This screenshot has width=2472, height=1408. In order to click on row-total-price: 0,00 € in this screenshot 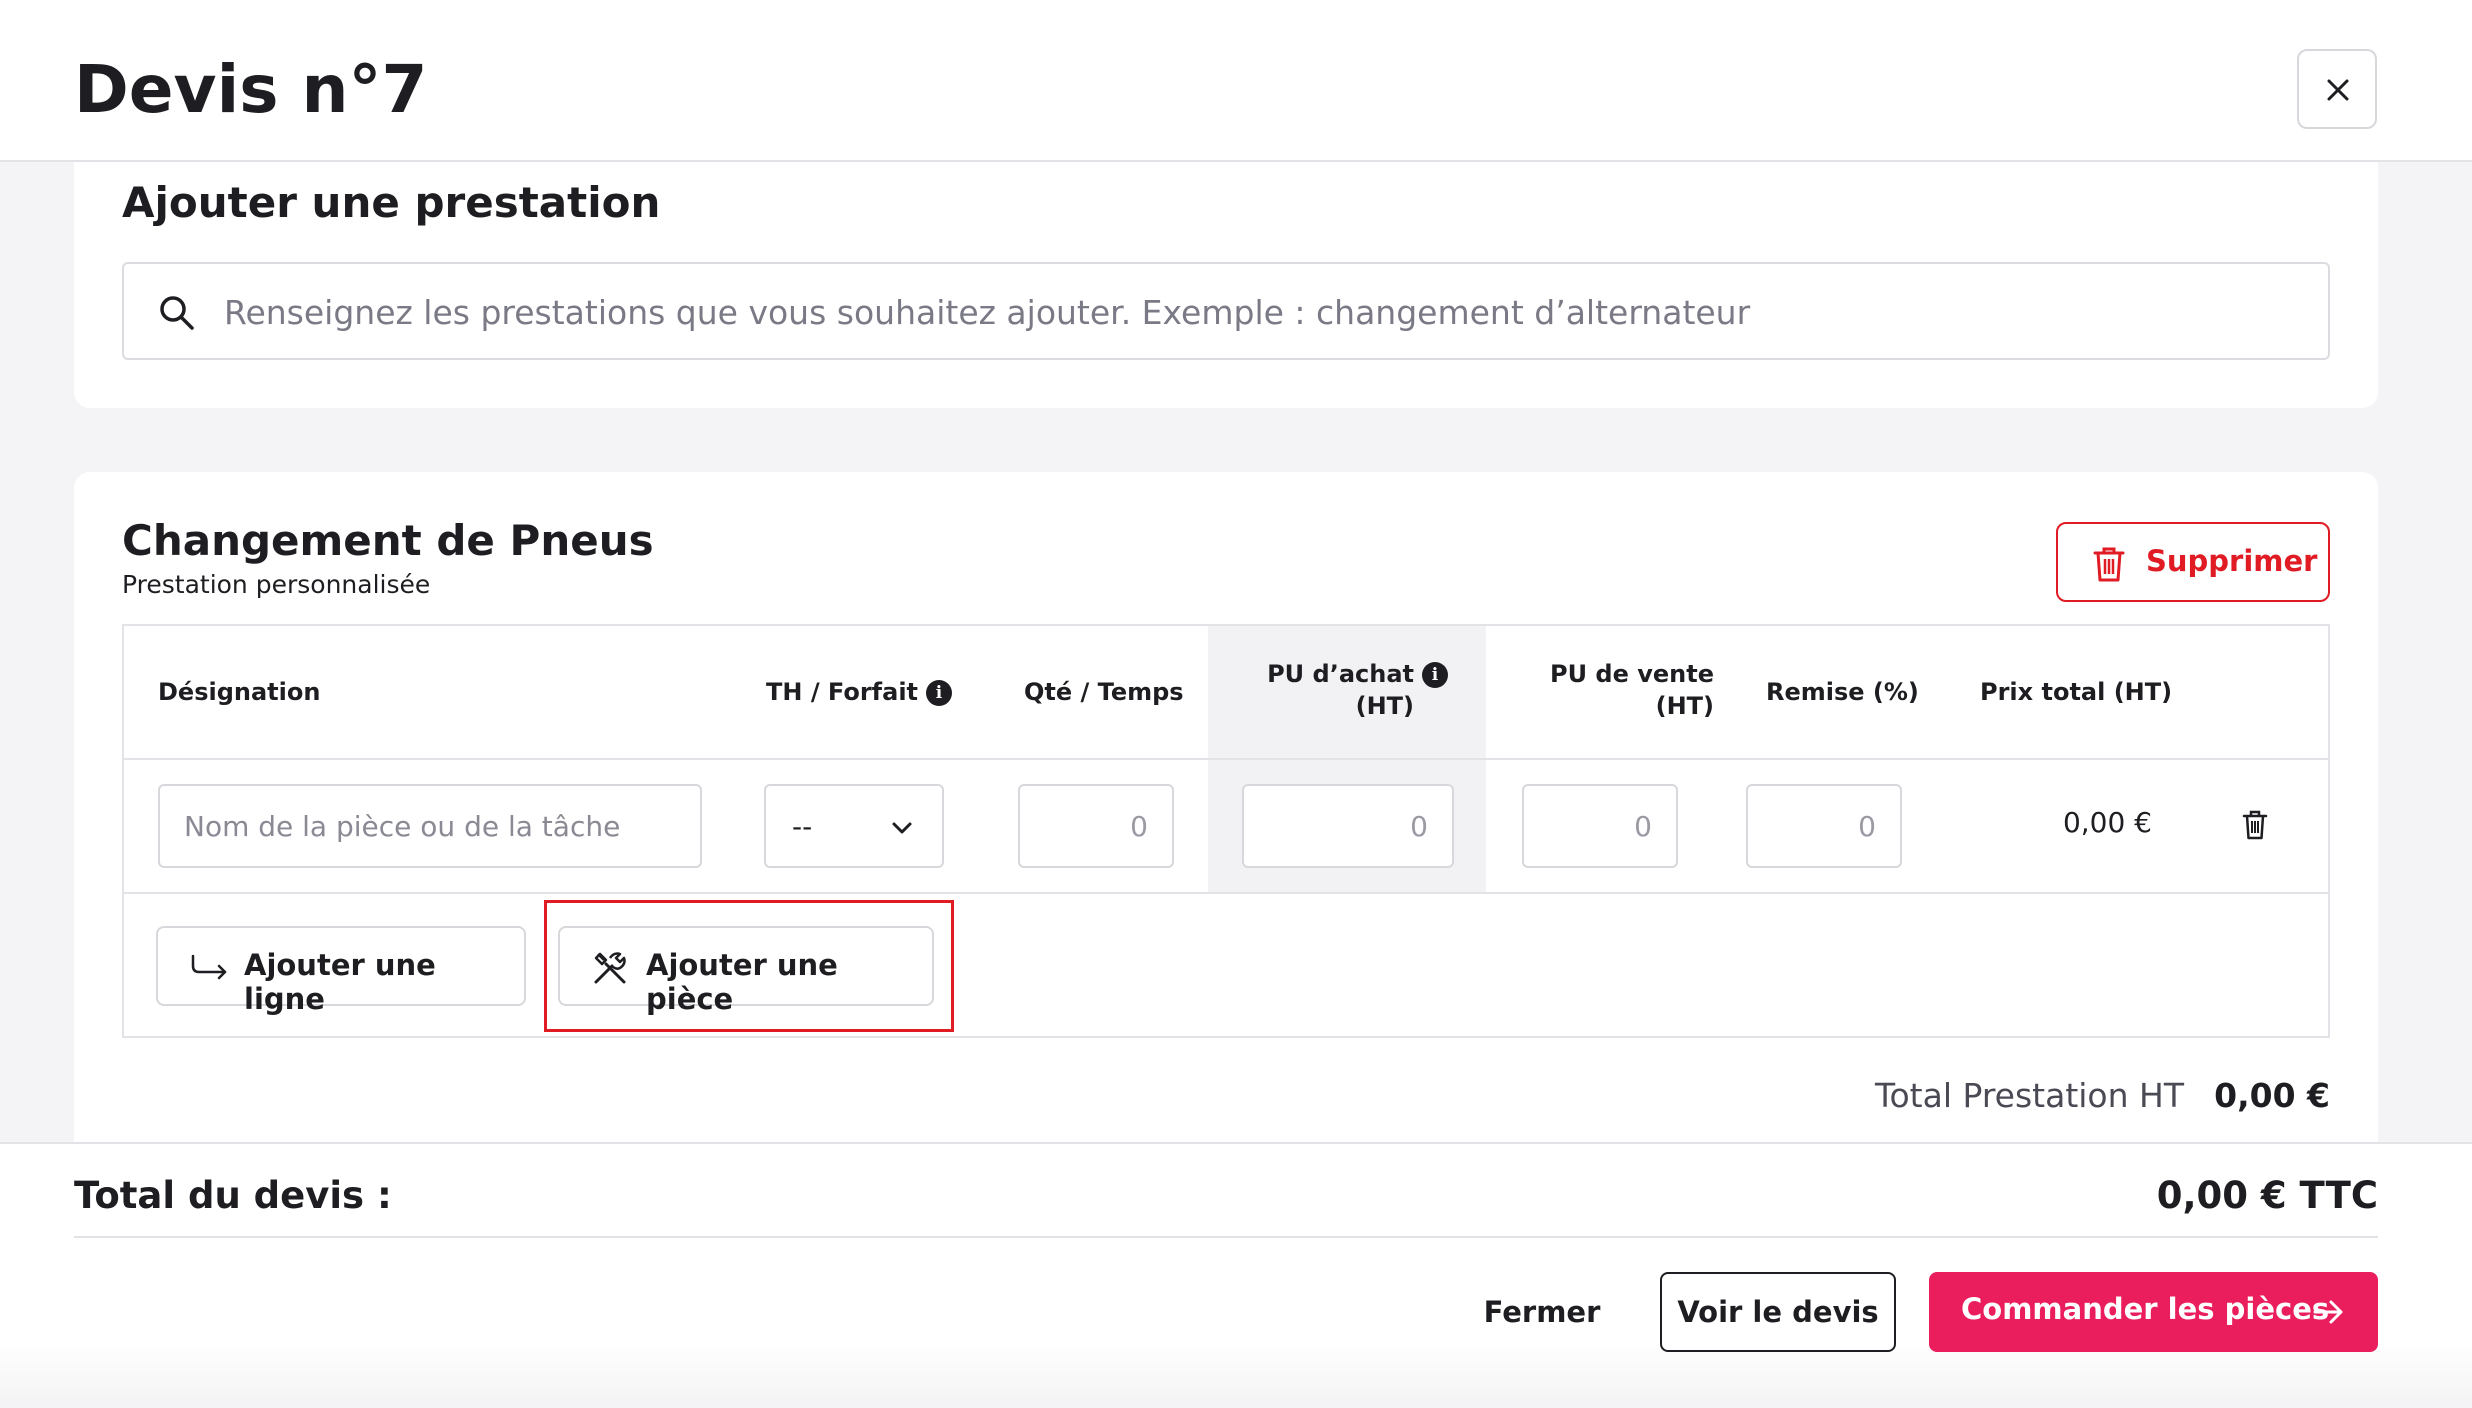, I will do `click(2107, 822)`.